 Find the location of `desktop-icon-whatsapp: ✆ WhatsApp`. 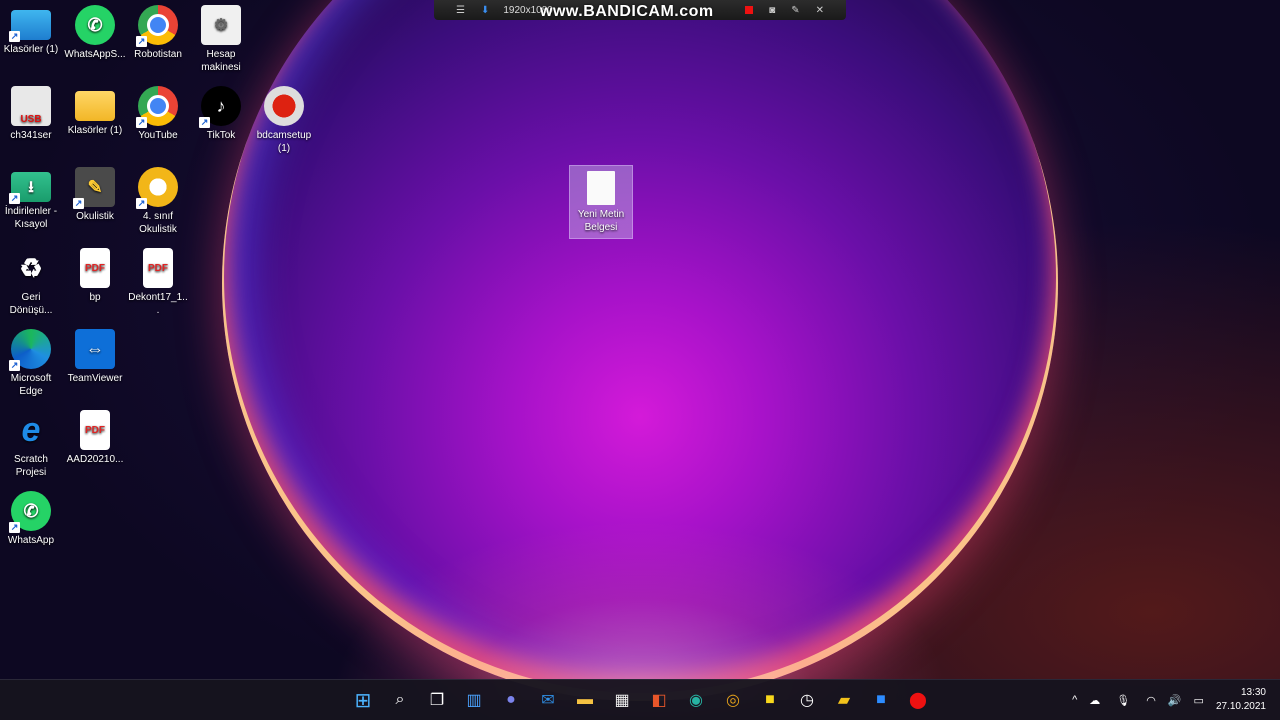

desktop-icon-whatsapp: ✆ WhatsApp is located at coordinates (31, 516).